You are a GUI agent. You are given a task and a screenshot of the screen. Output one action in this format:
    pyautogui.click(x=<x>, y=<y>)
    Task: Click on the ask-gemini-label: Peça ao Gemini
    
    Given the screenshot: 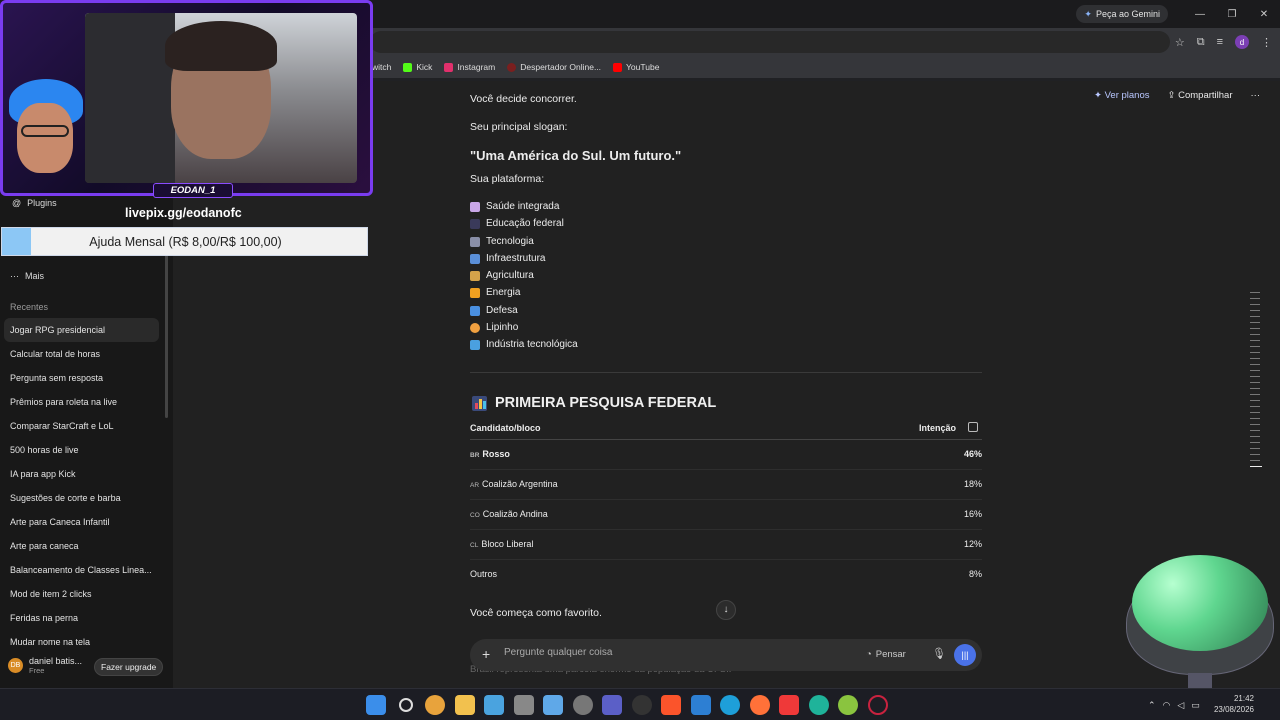 What is the action you would take?
    pyautogui.click(x=1127, y=14)
    